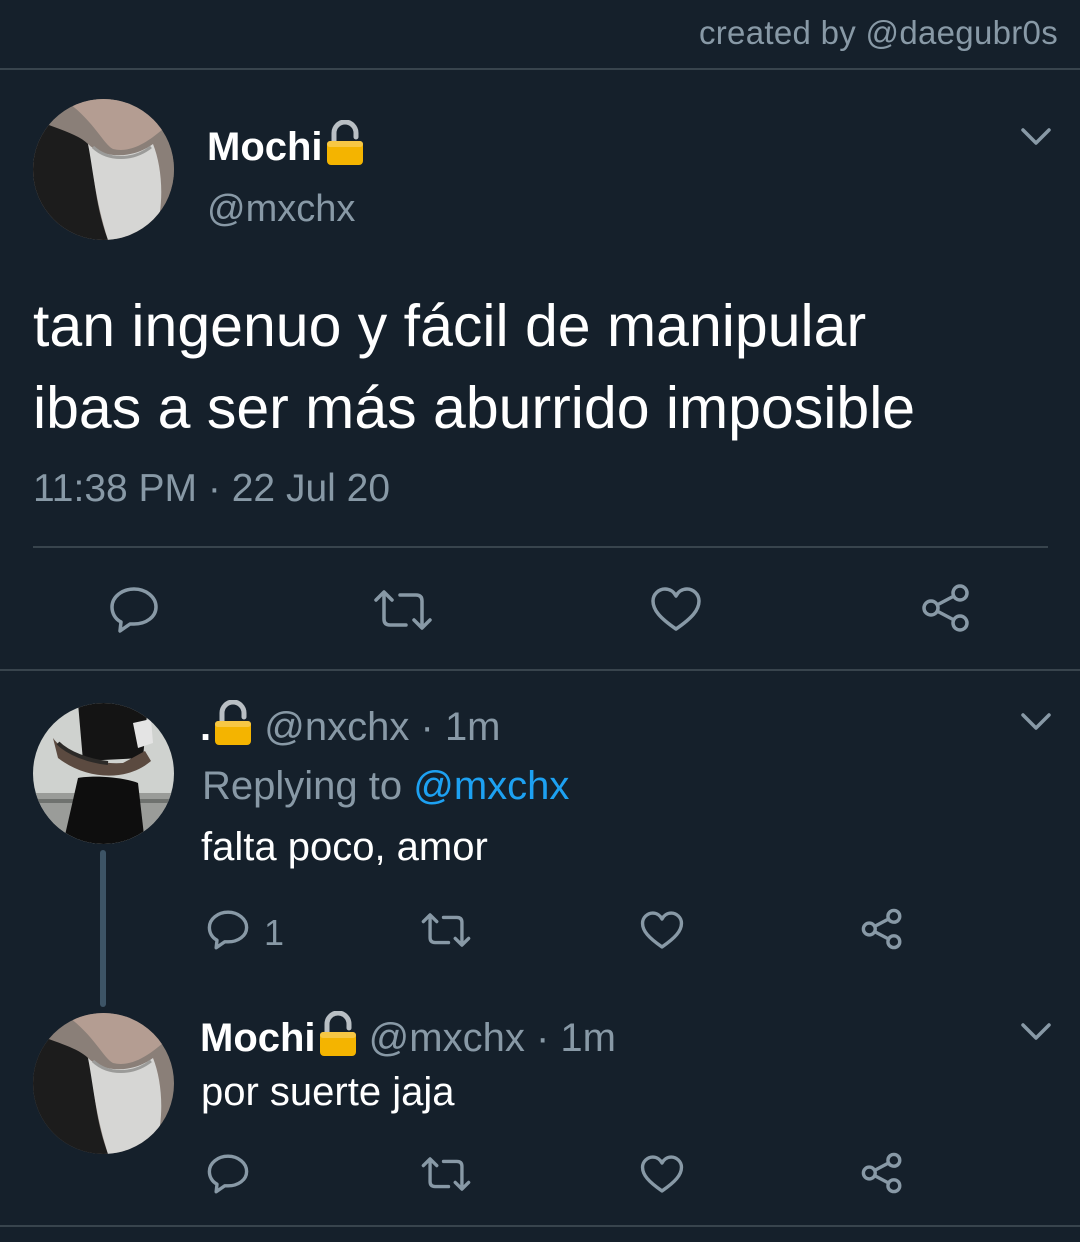  Describe the element at coordinates (540, 547) in the screenshot. I see `main-tweet-divider` at that location.